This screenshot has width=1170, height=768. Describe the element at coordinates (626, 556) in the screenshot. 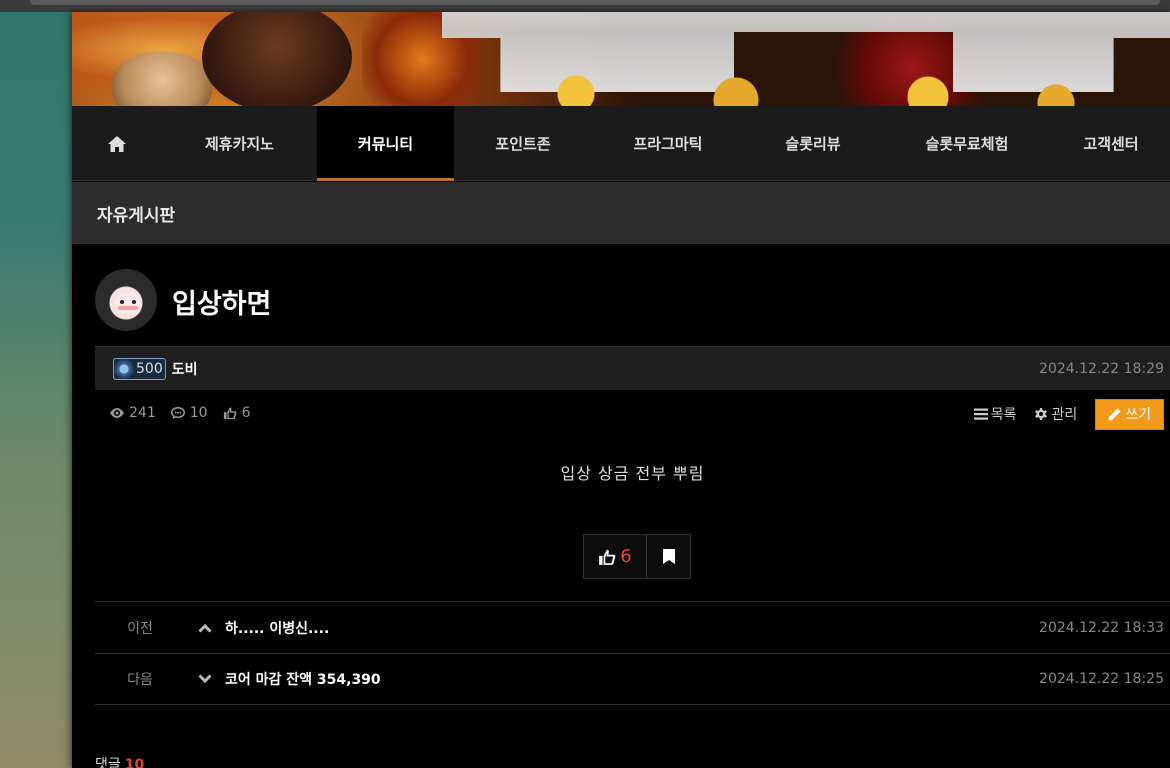

I see `like-button-count: 6` at that location.